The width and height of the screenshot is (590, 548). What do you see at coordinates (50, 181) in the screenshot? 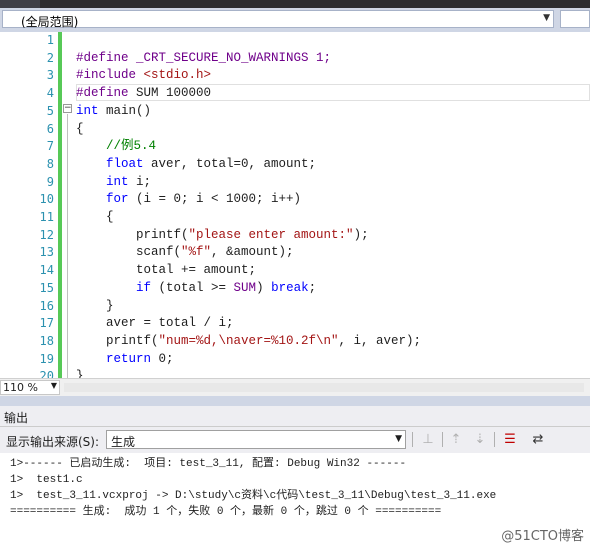
I see `line-number: 9` at bounding box center [50, 181].